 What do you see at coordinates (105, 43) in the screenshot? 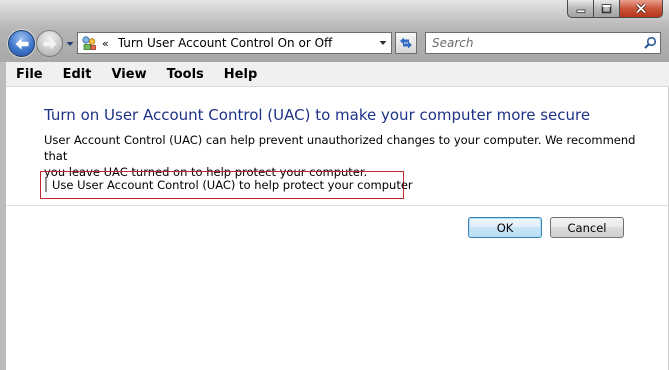
I see `breadcrumb-overflow-chevron: «` at bounding box center [105, 43].